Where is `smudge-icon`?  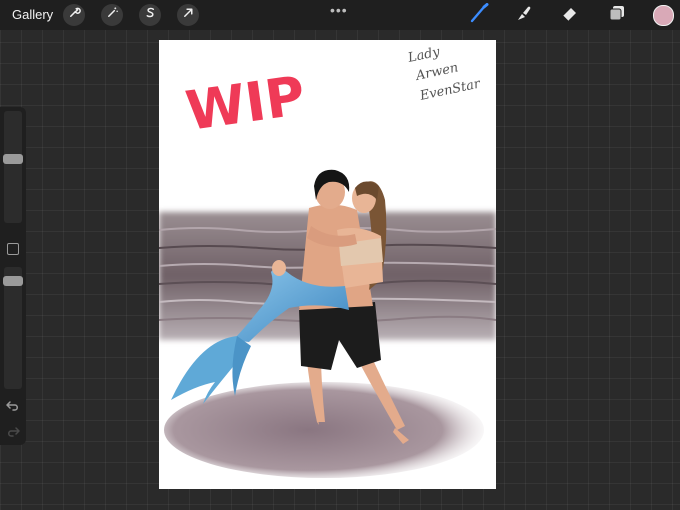 smudge-icon is located at coordinates (524, 15).